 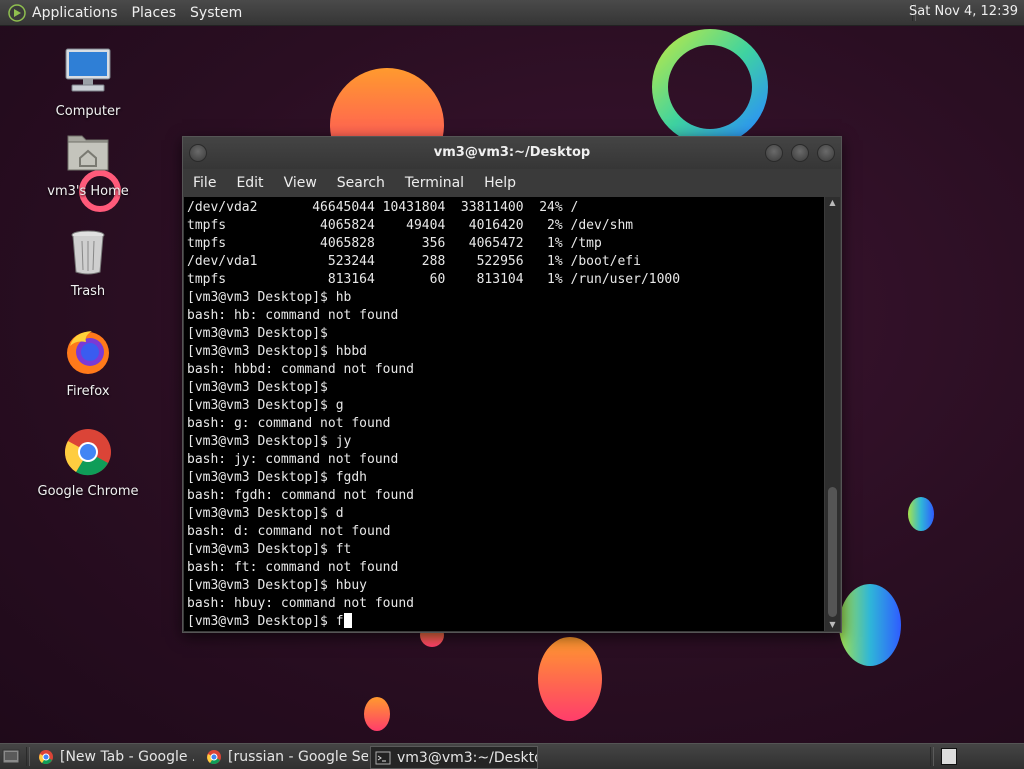 What do you see at coordinates (88, 153) in the screenshot?
I see `home-folder-icon` at bounding box center [88, 153].